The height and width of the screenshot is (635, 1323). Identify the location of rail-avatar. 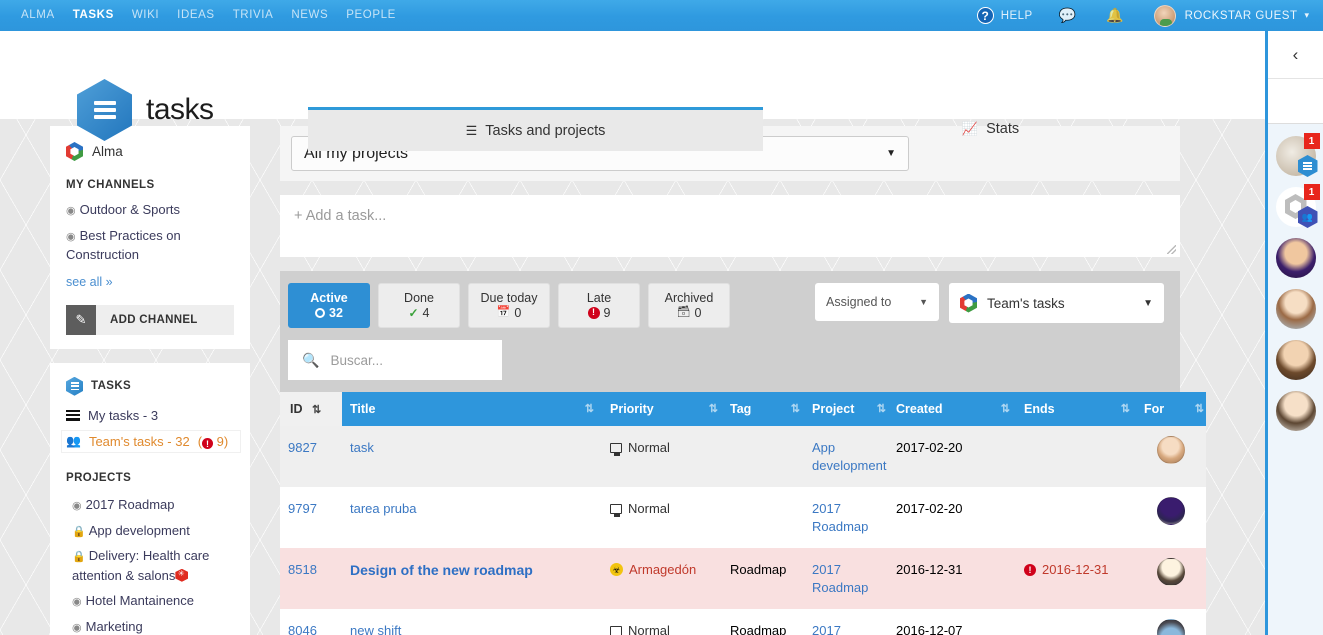
(1295, 411).